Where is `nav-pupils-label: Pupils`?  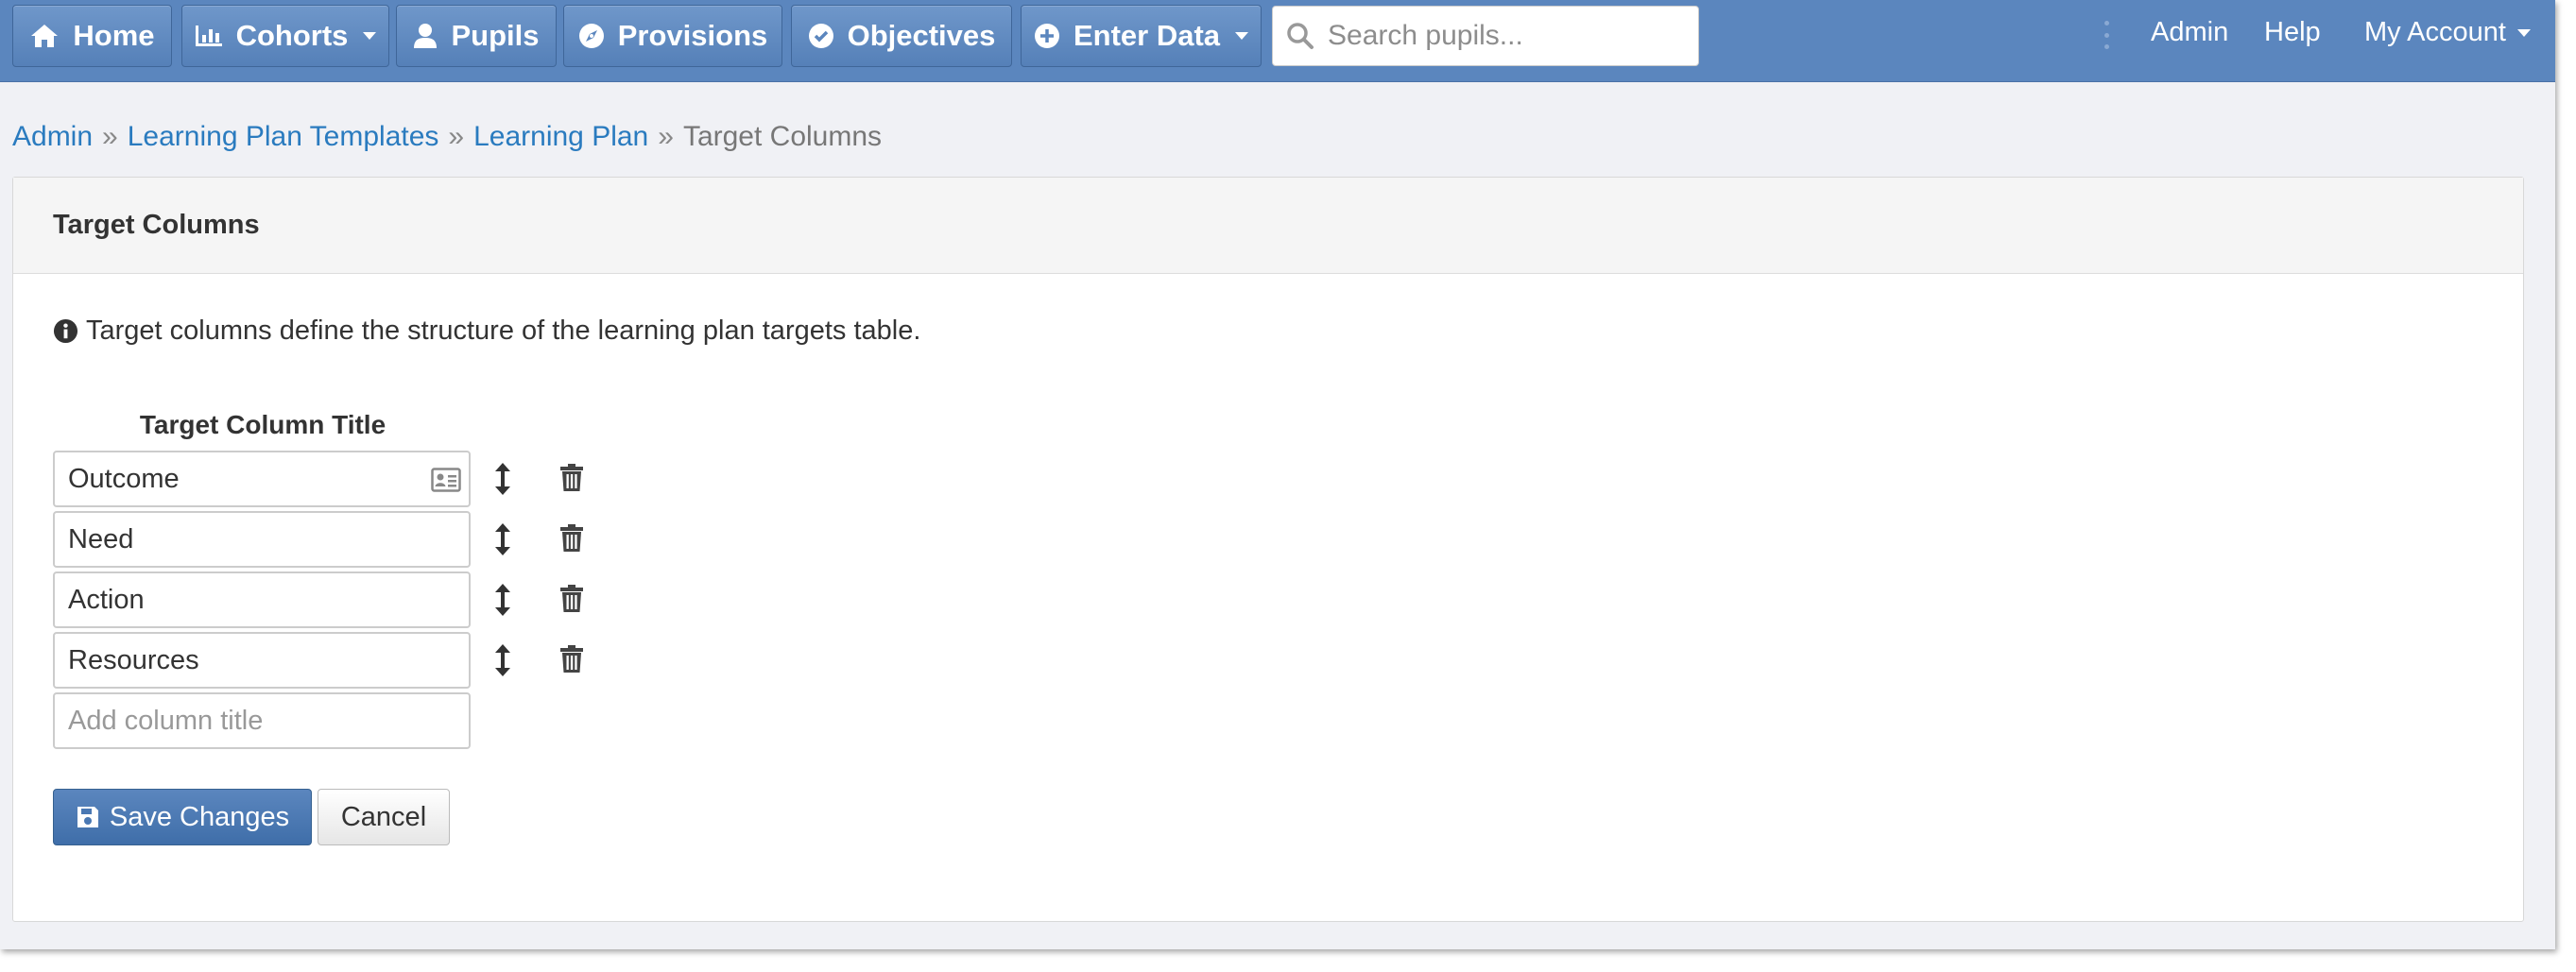
nav-pupils-label: Pupils is located at coordinates (495, 35).